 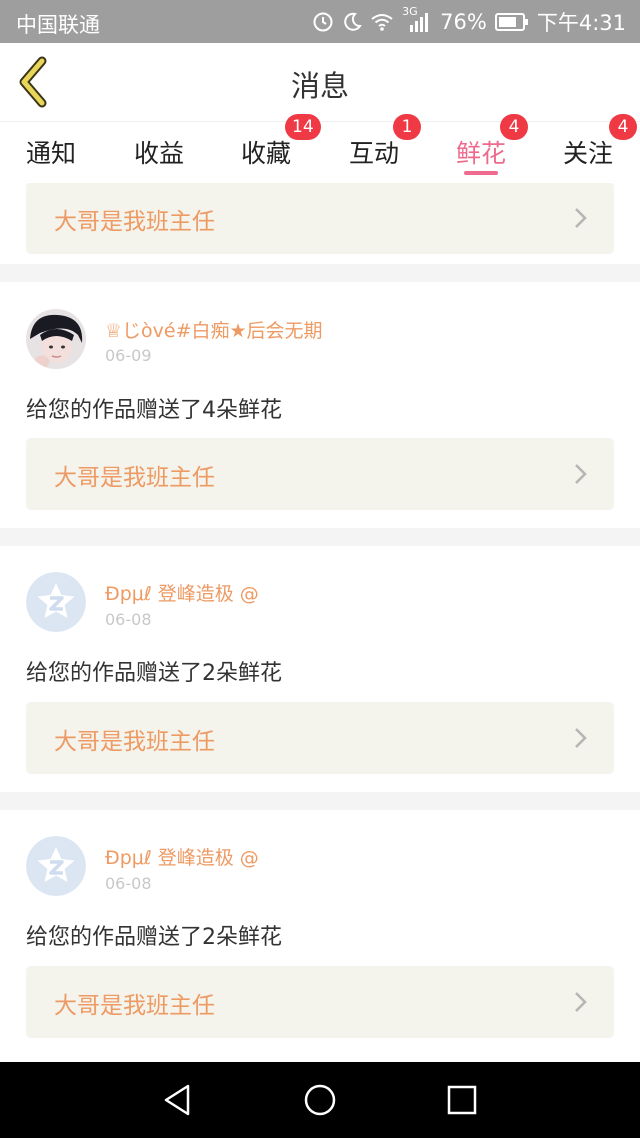 I want to click on message-text: 给您的作品赠送了4朵鲜花, so click(x=154, y=410).